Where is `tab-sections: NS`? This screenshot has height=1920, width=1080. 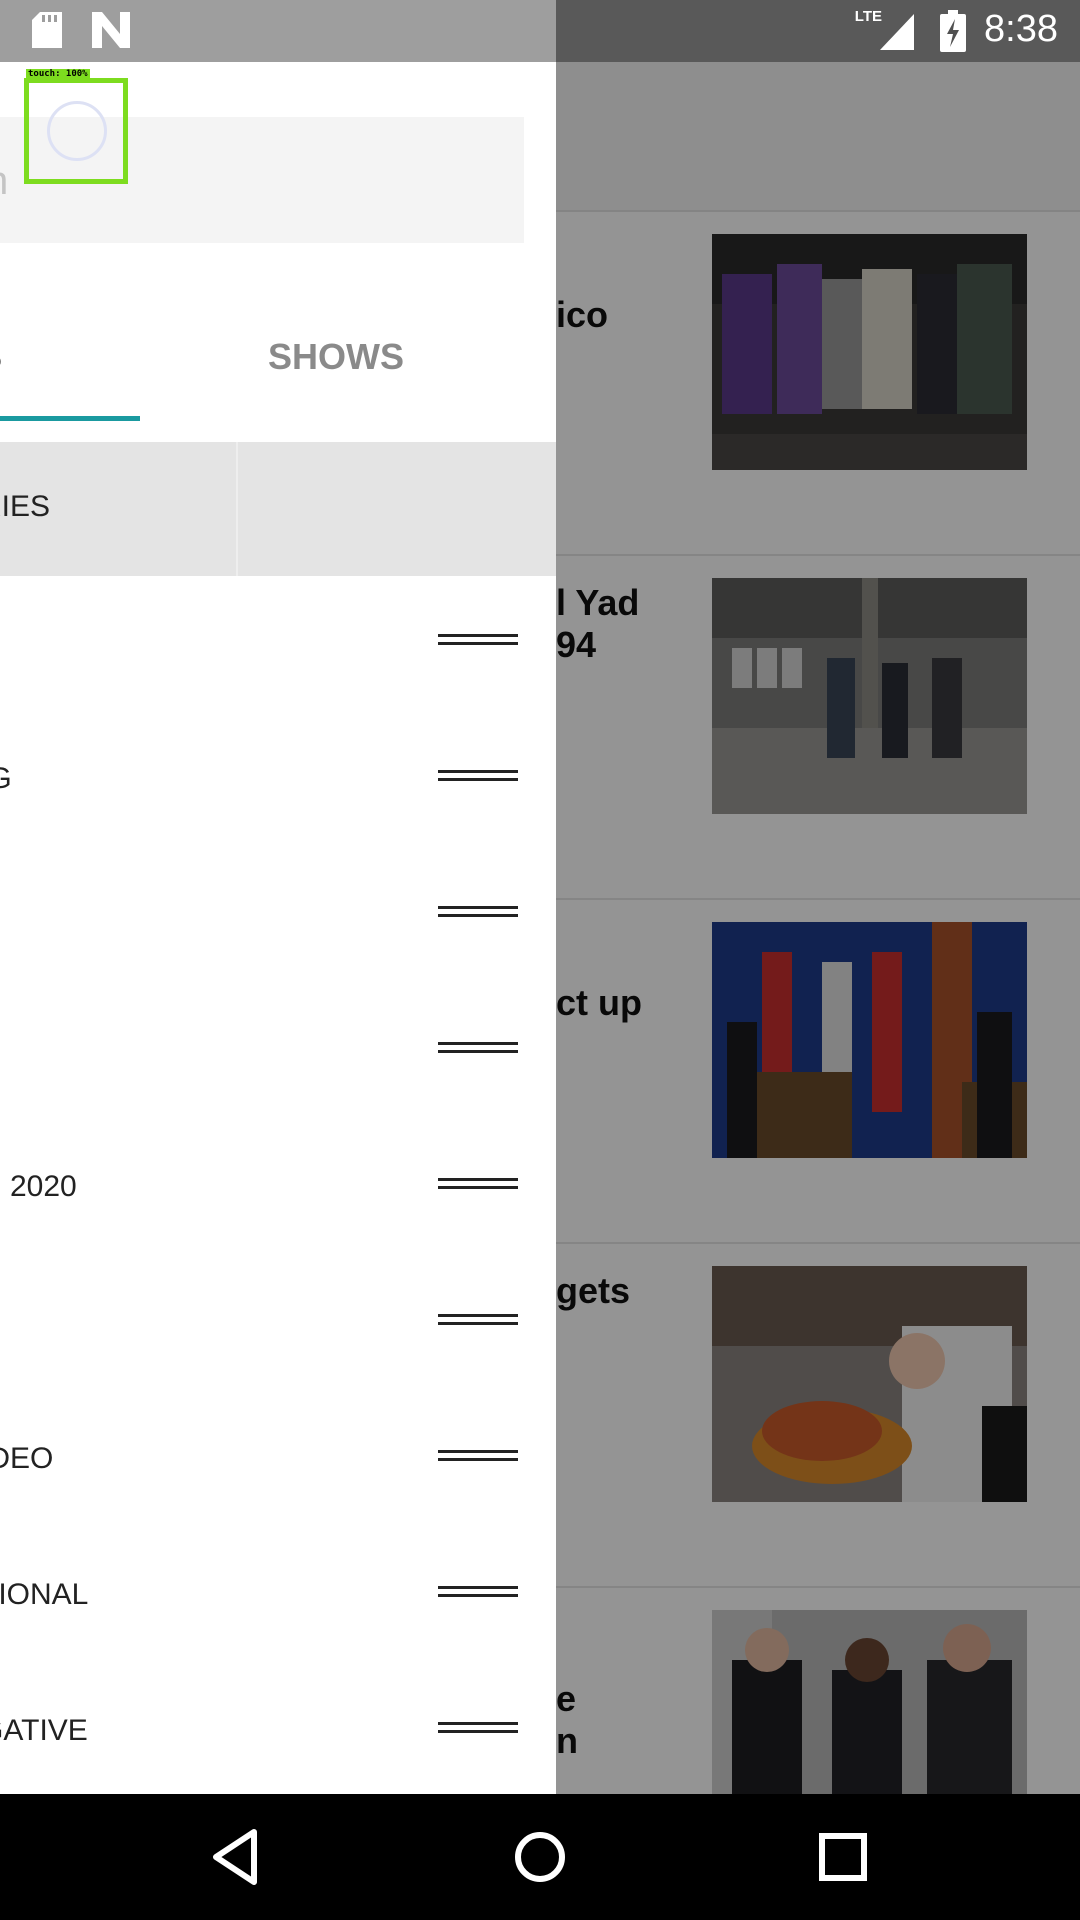 tab-sections: NS is located at coordinates (1, 357).